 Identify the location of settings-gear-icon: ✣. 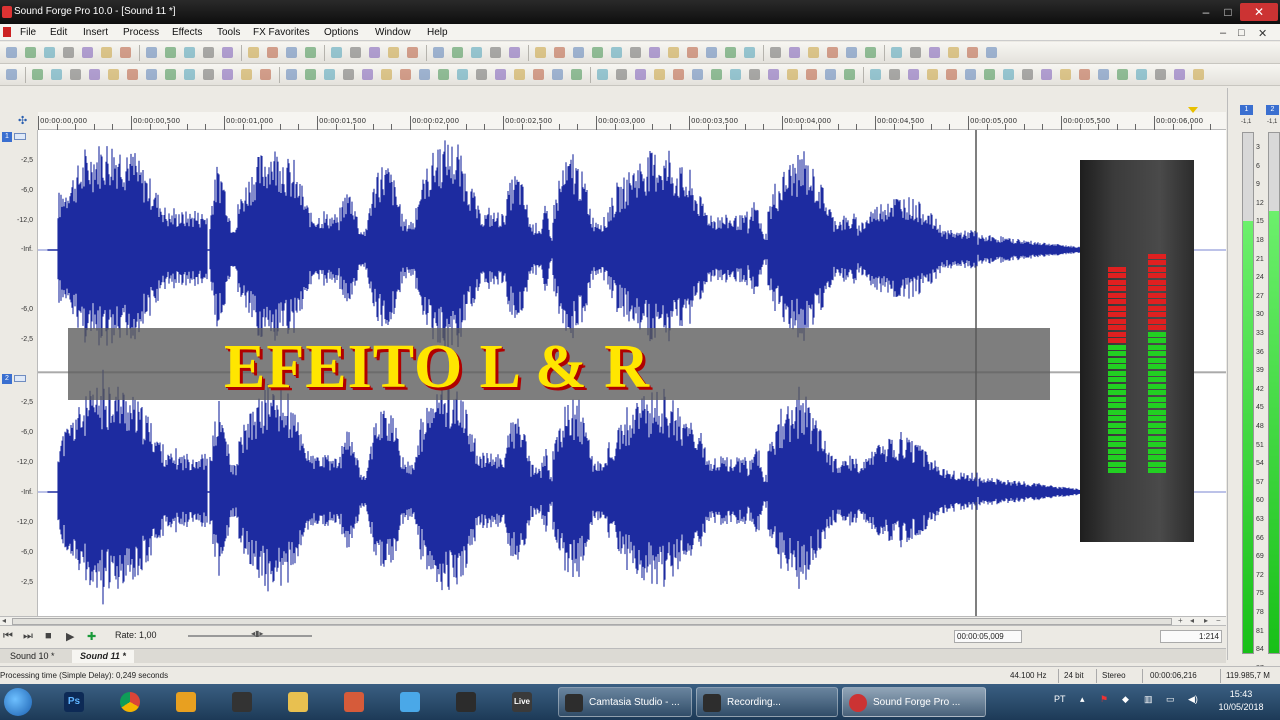
(22, 120).